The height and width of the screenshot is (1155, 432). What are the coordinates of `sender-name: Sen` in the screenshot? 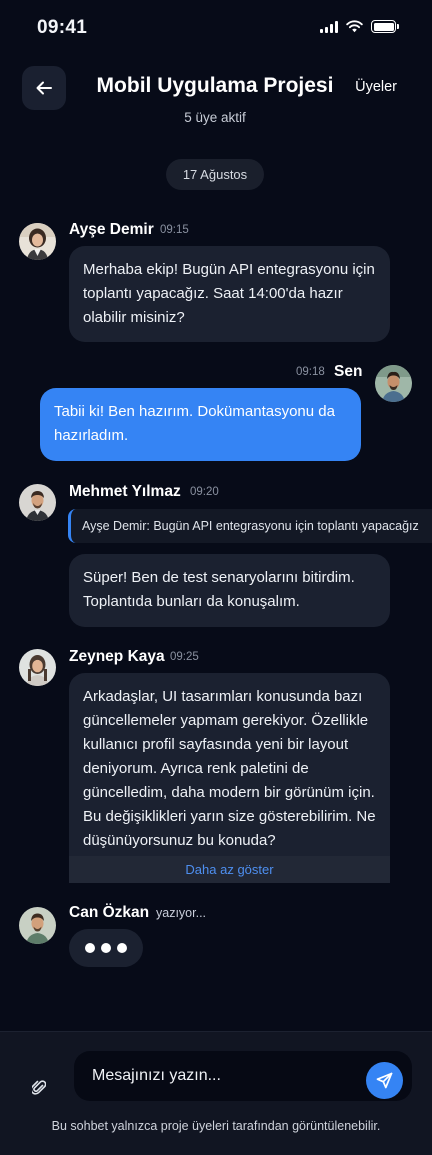 It's located at (348, 371).